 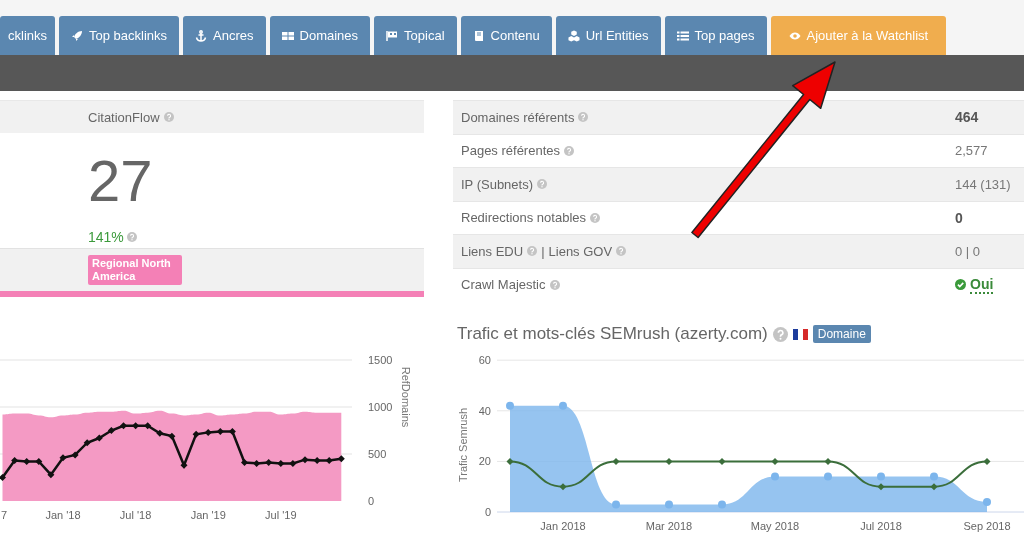 What do you see at coordinates (612, 334) in the screenshot?
I see `chart-title: Trafic et mots-clés SEMrush (azerty.com)` at bounding box center [612, 334].